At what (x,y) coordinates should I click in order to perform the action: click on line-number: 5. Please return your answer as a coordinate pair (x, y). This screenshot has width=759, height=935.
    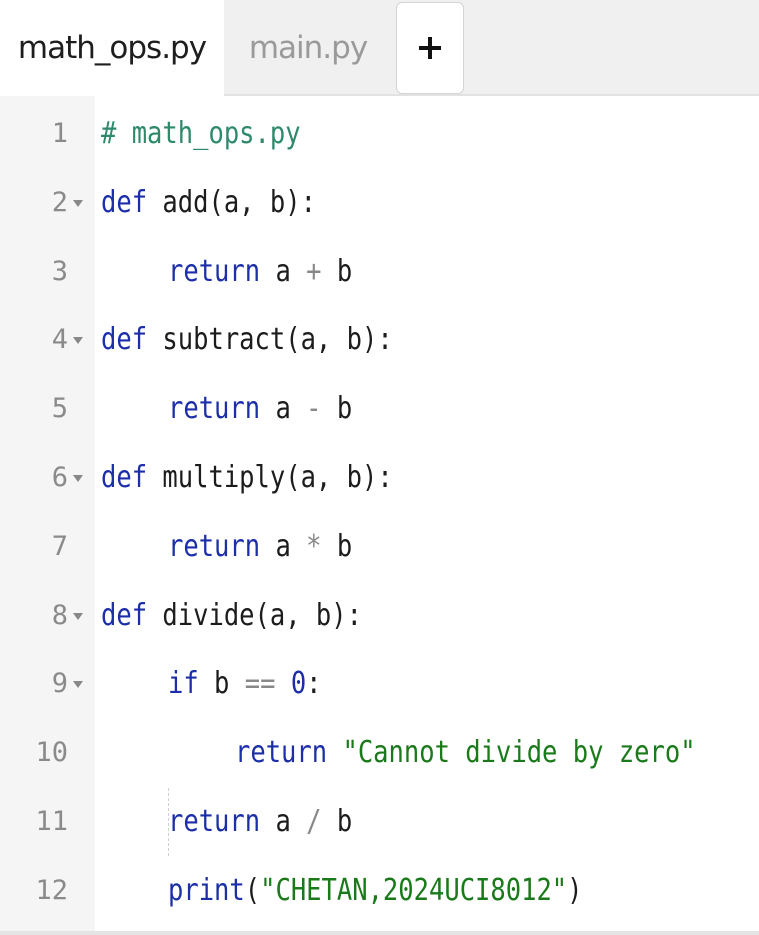
    Looking at the image, I should click on (59, 409).